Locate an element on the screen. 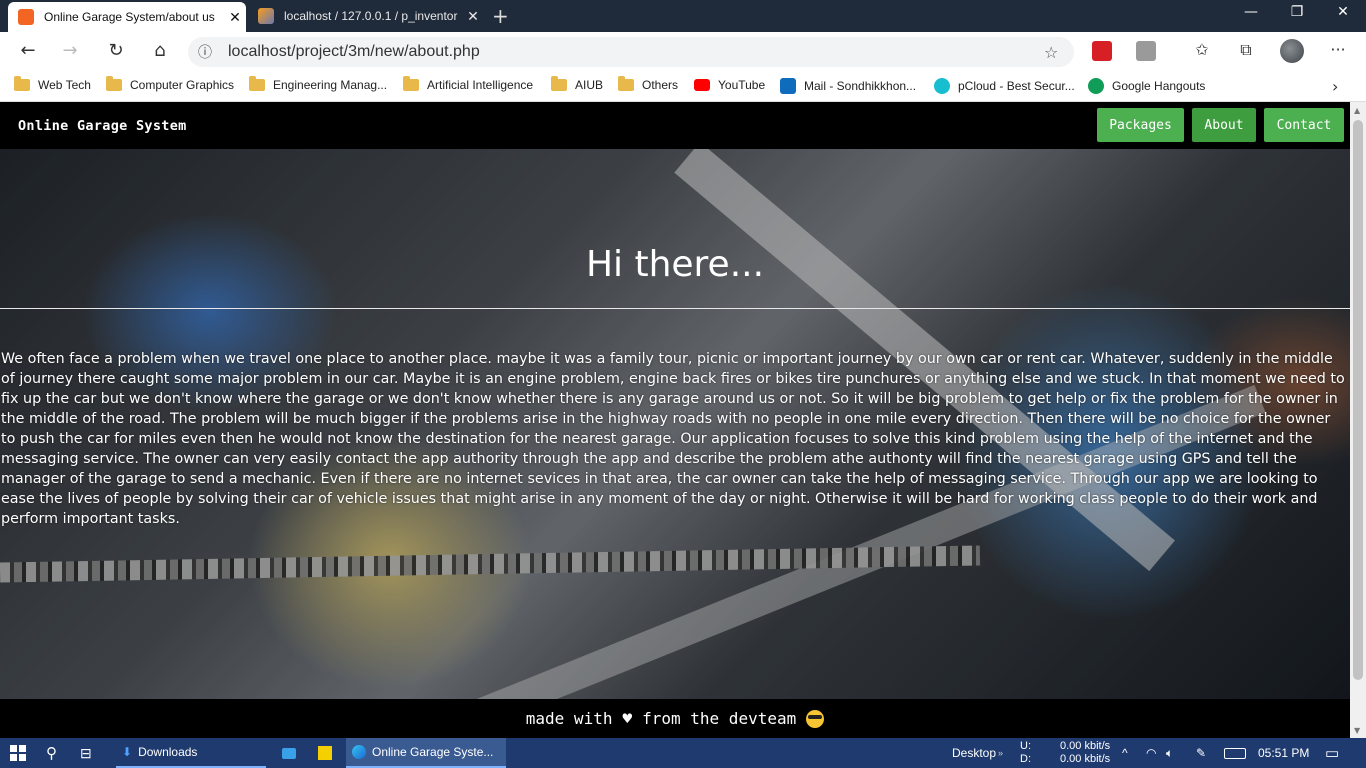 This screenshot has width=1366, height=768. pen-workspace-icon: ✎ is located at coordinates (1201, 753).